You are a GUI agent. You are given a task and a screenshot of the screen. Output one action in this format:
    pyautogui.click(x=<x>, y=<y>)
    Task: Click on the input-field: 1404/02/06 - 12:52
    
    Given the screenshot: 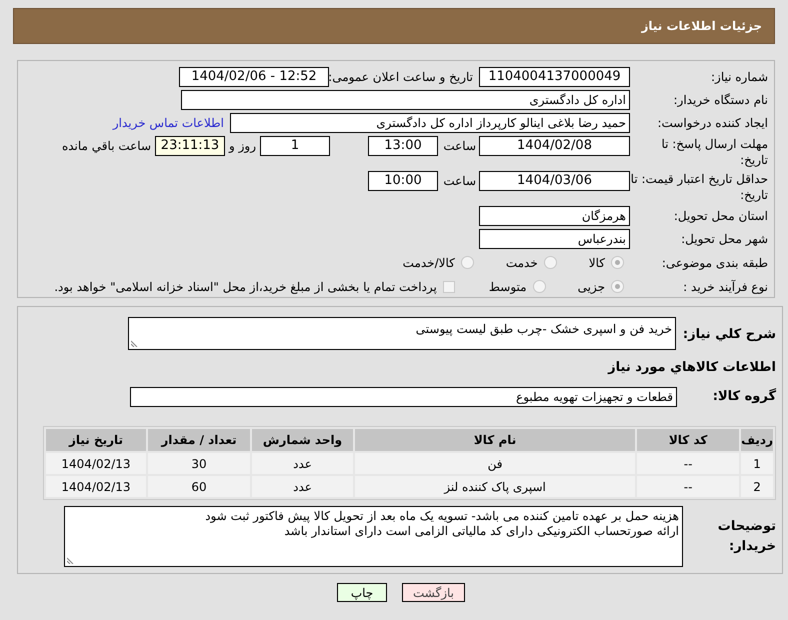 What is the action you would take?
    pyautogui.click(x=254, y=77)
    